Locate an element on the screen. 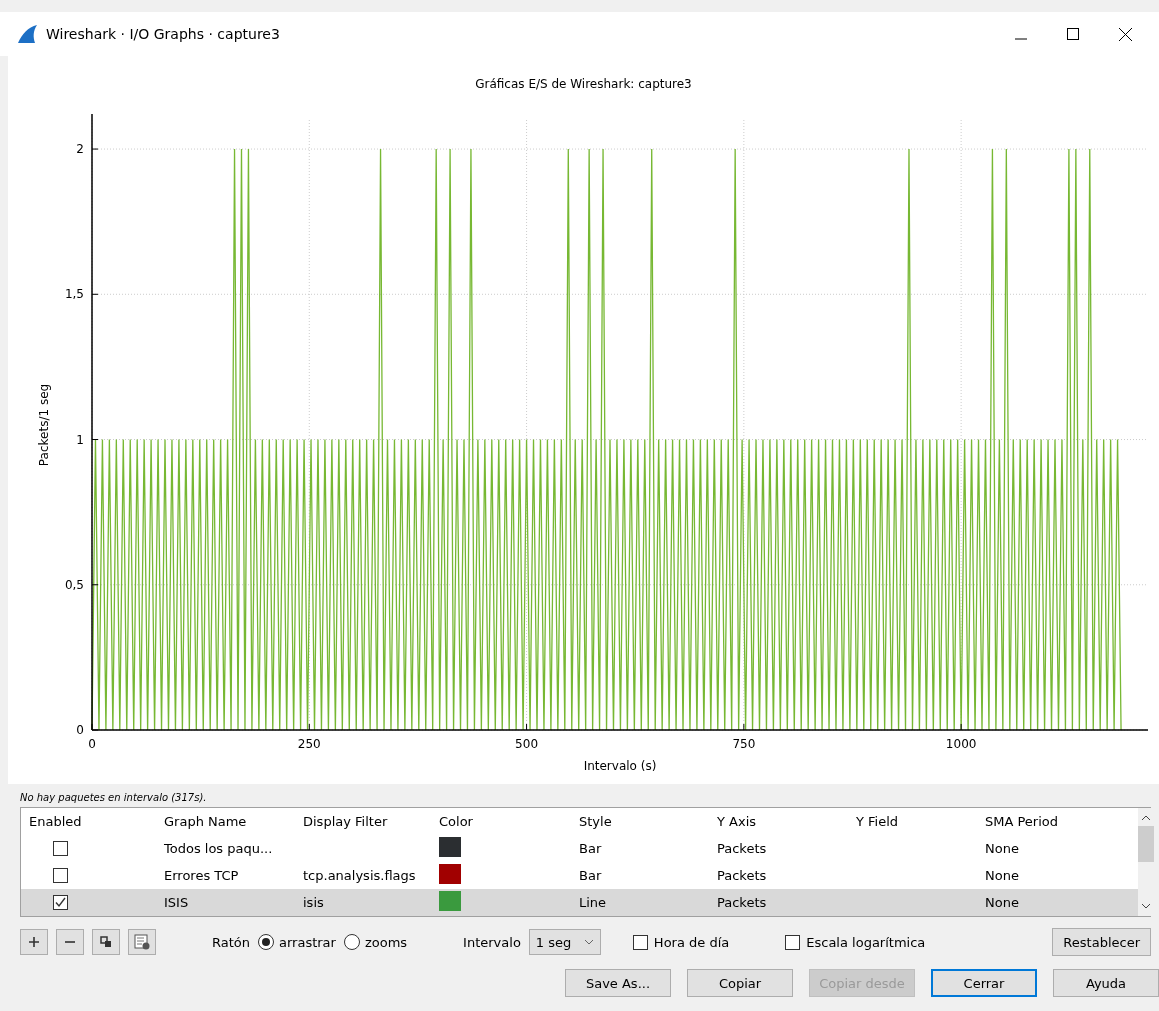 The image size is (1159, 1011). table-row: Todos los paqu... Bar Packets None is located at coordinates (579, 848).